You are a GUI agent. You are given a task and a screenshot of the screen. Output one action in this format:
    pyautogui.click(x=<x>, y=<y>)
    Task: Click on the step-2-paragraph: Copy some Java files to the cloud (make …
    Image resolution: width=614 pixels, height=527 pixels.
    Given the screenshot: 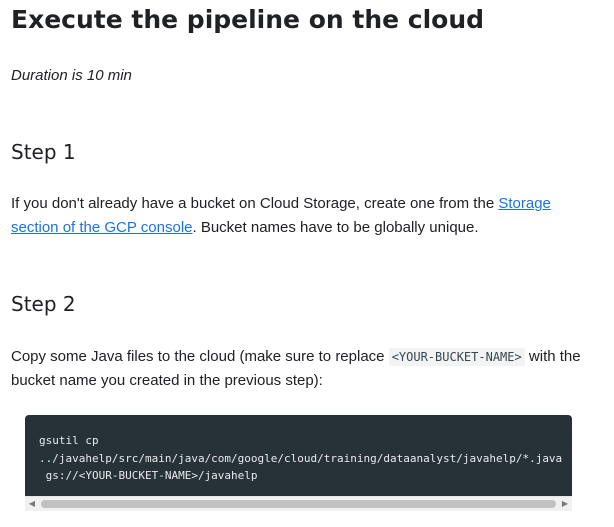 What is the action you would take?
    pyautogui.click(x=296, y=369)
    